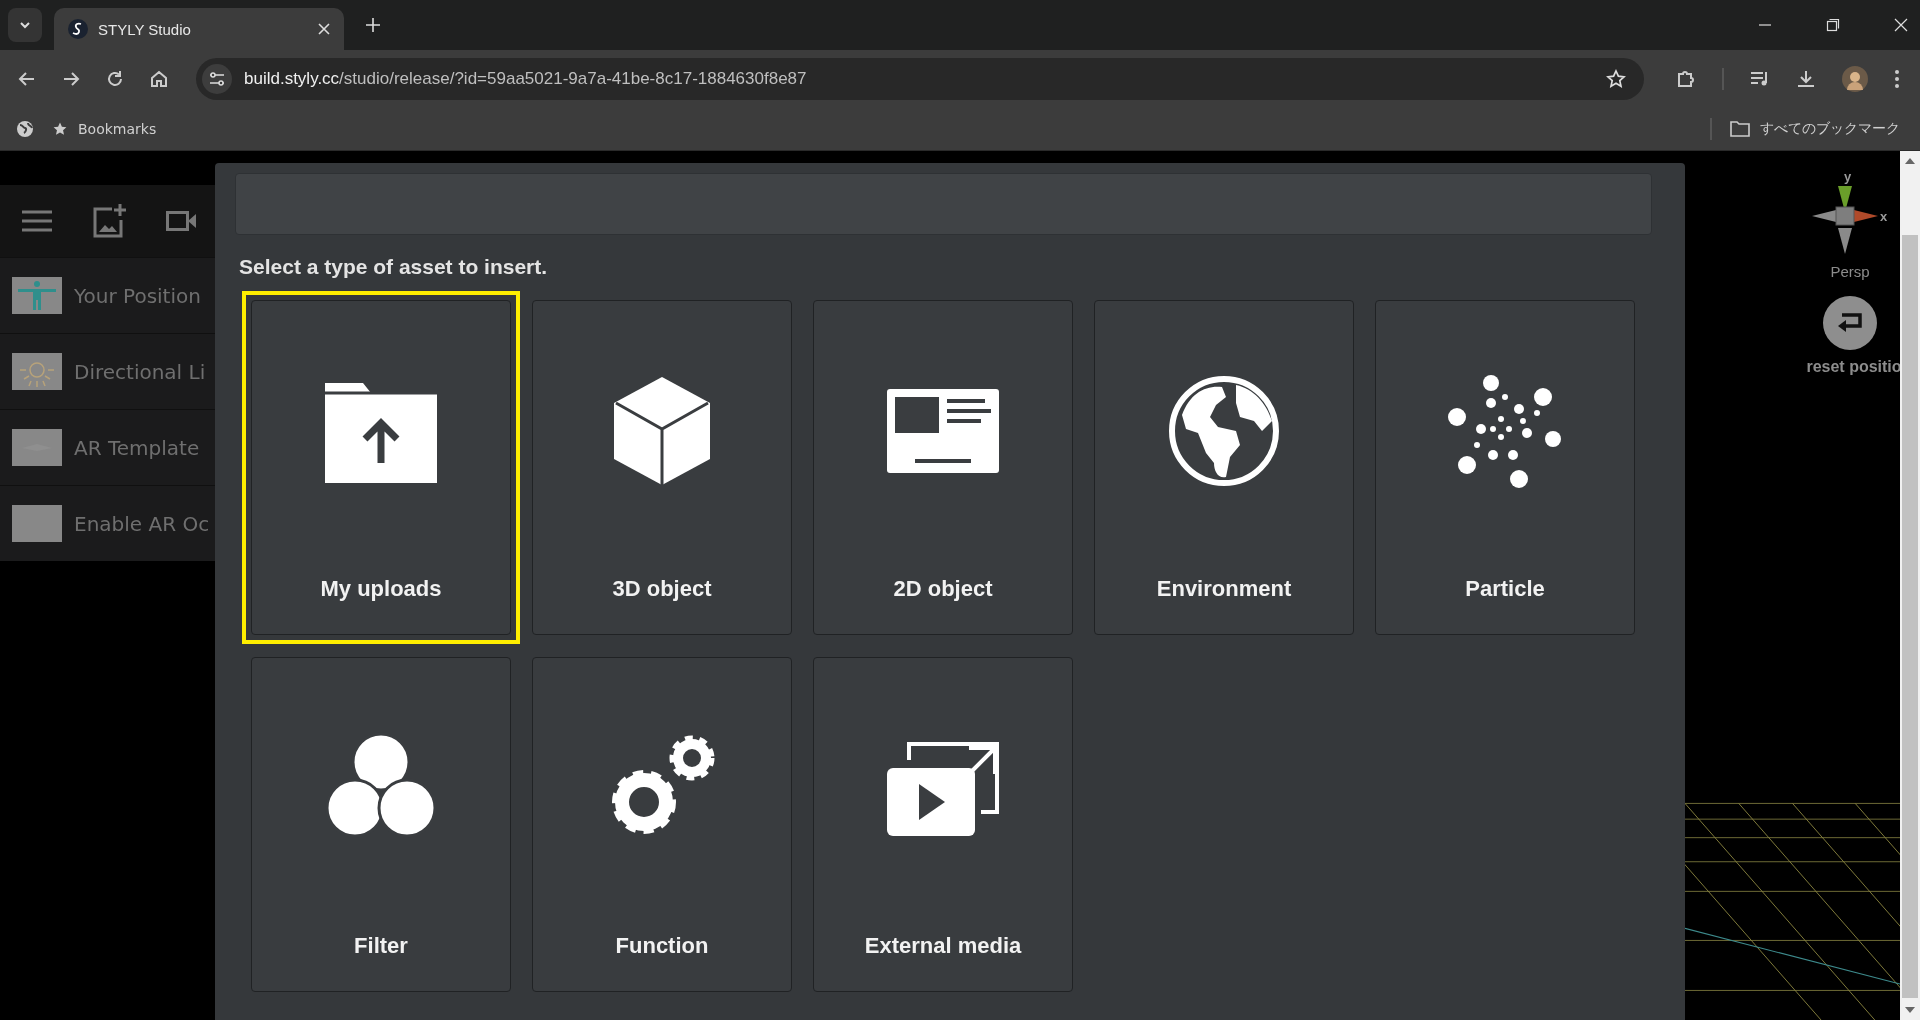 The width and height of the screenshot is (1920, 1020). What do you see at coordinates (145, 29) in the screenshot?
I see `tab-title: STYLY Studio` at bounding box center [145, 29].